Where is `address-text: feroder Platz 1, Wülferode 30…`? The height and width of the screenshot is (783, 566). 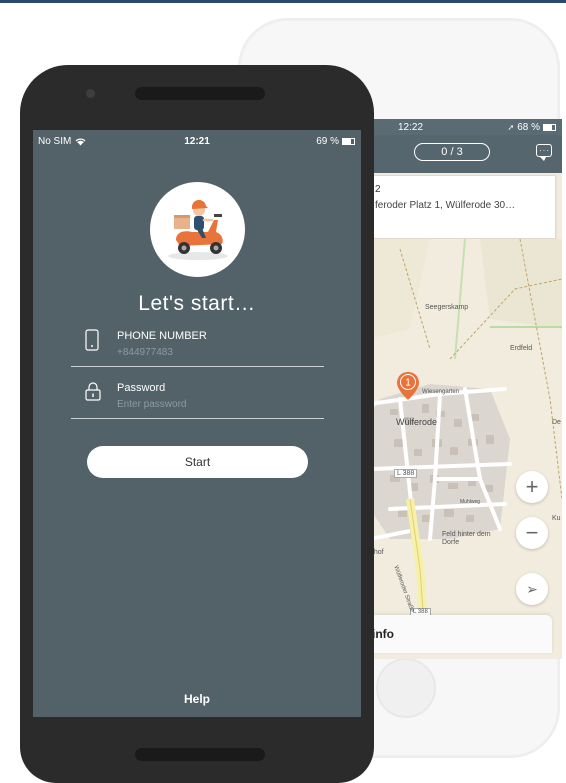 address-text: feroder Platz 1, Wülferode 30… is located at coordinates (445, 205).